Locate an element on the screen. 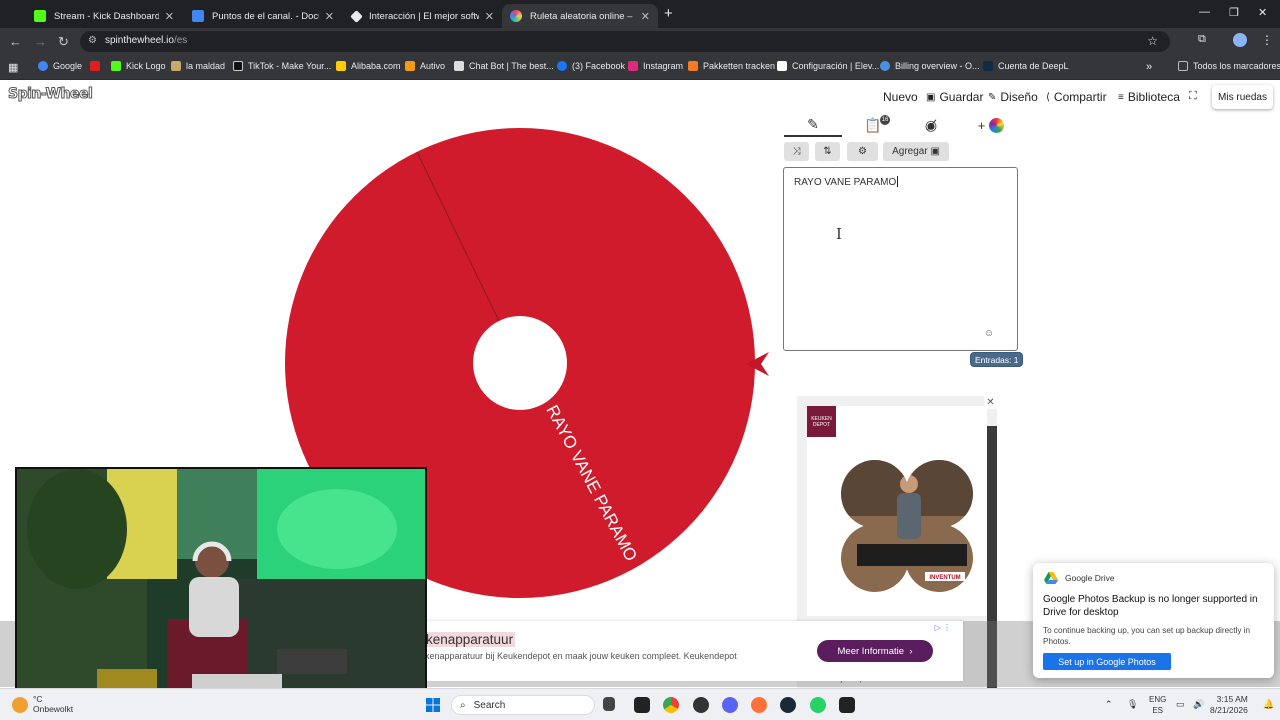 This screenshot has width=1280, height=720. back-icon: ← is located at coordinates (15, 41).